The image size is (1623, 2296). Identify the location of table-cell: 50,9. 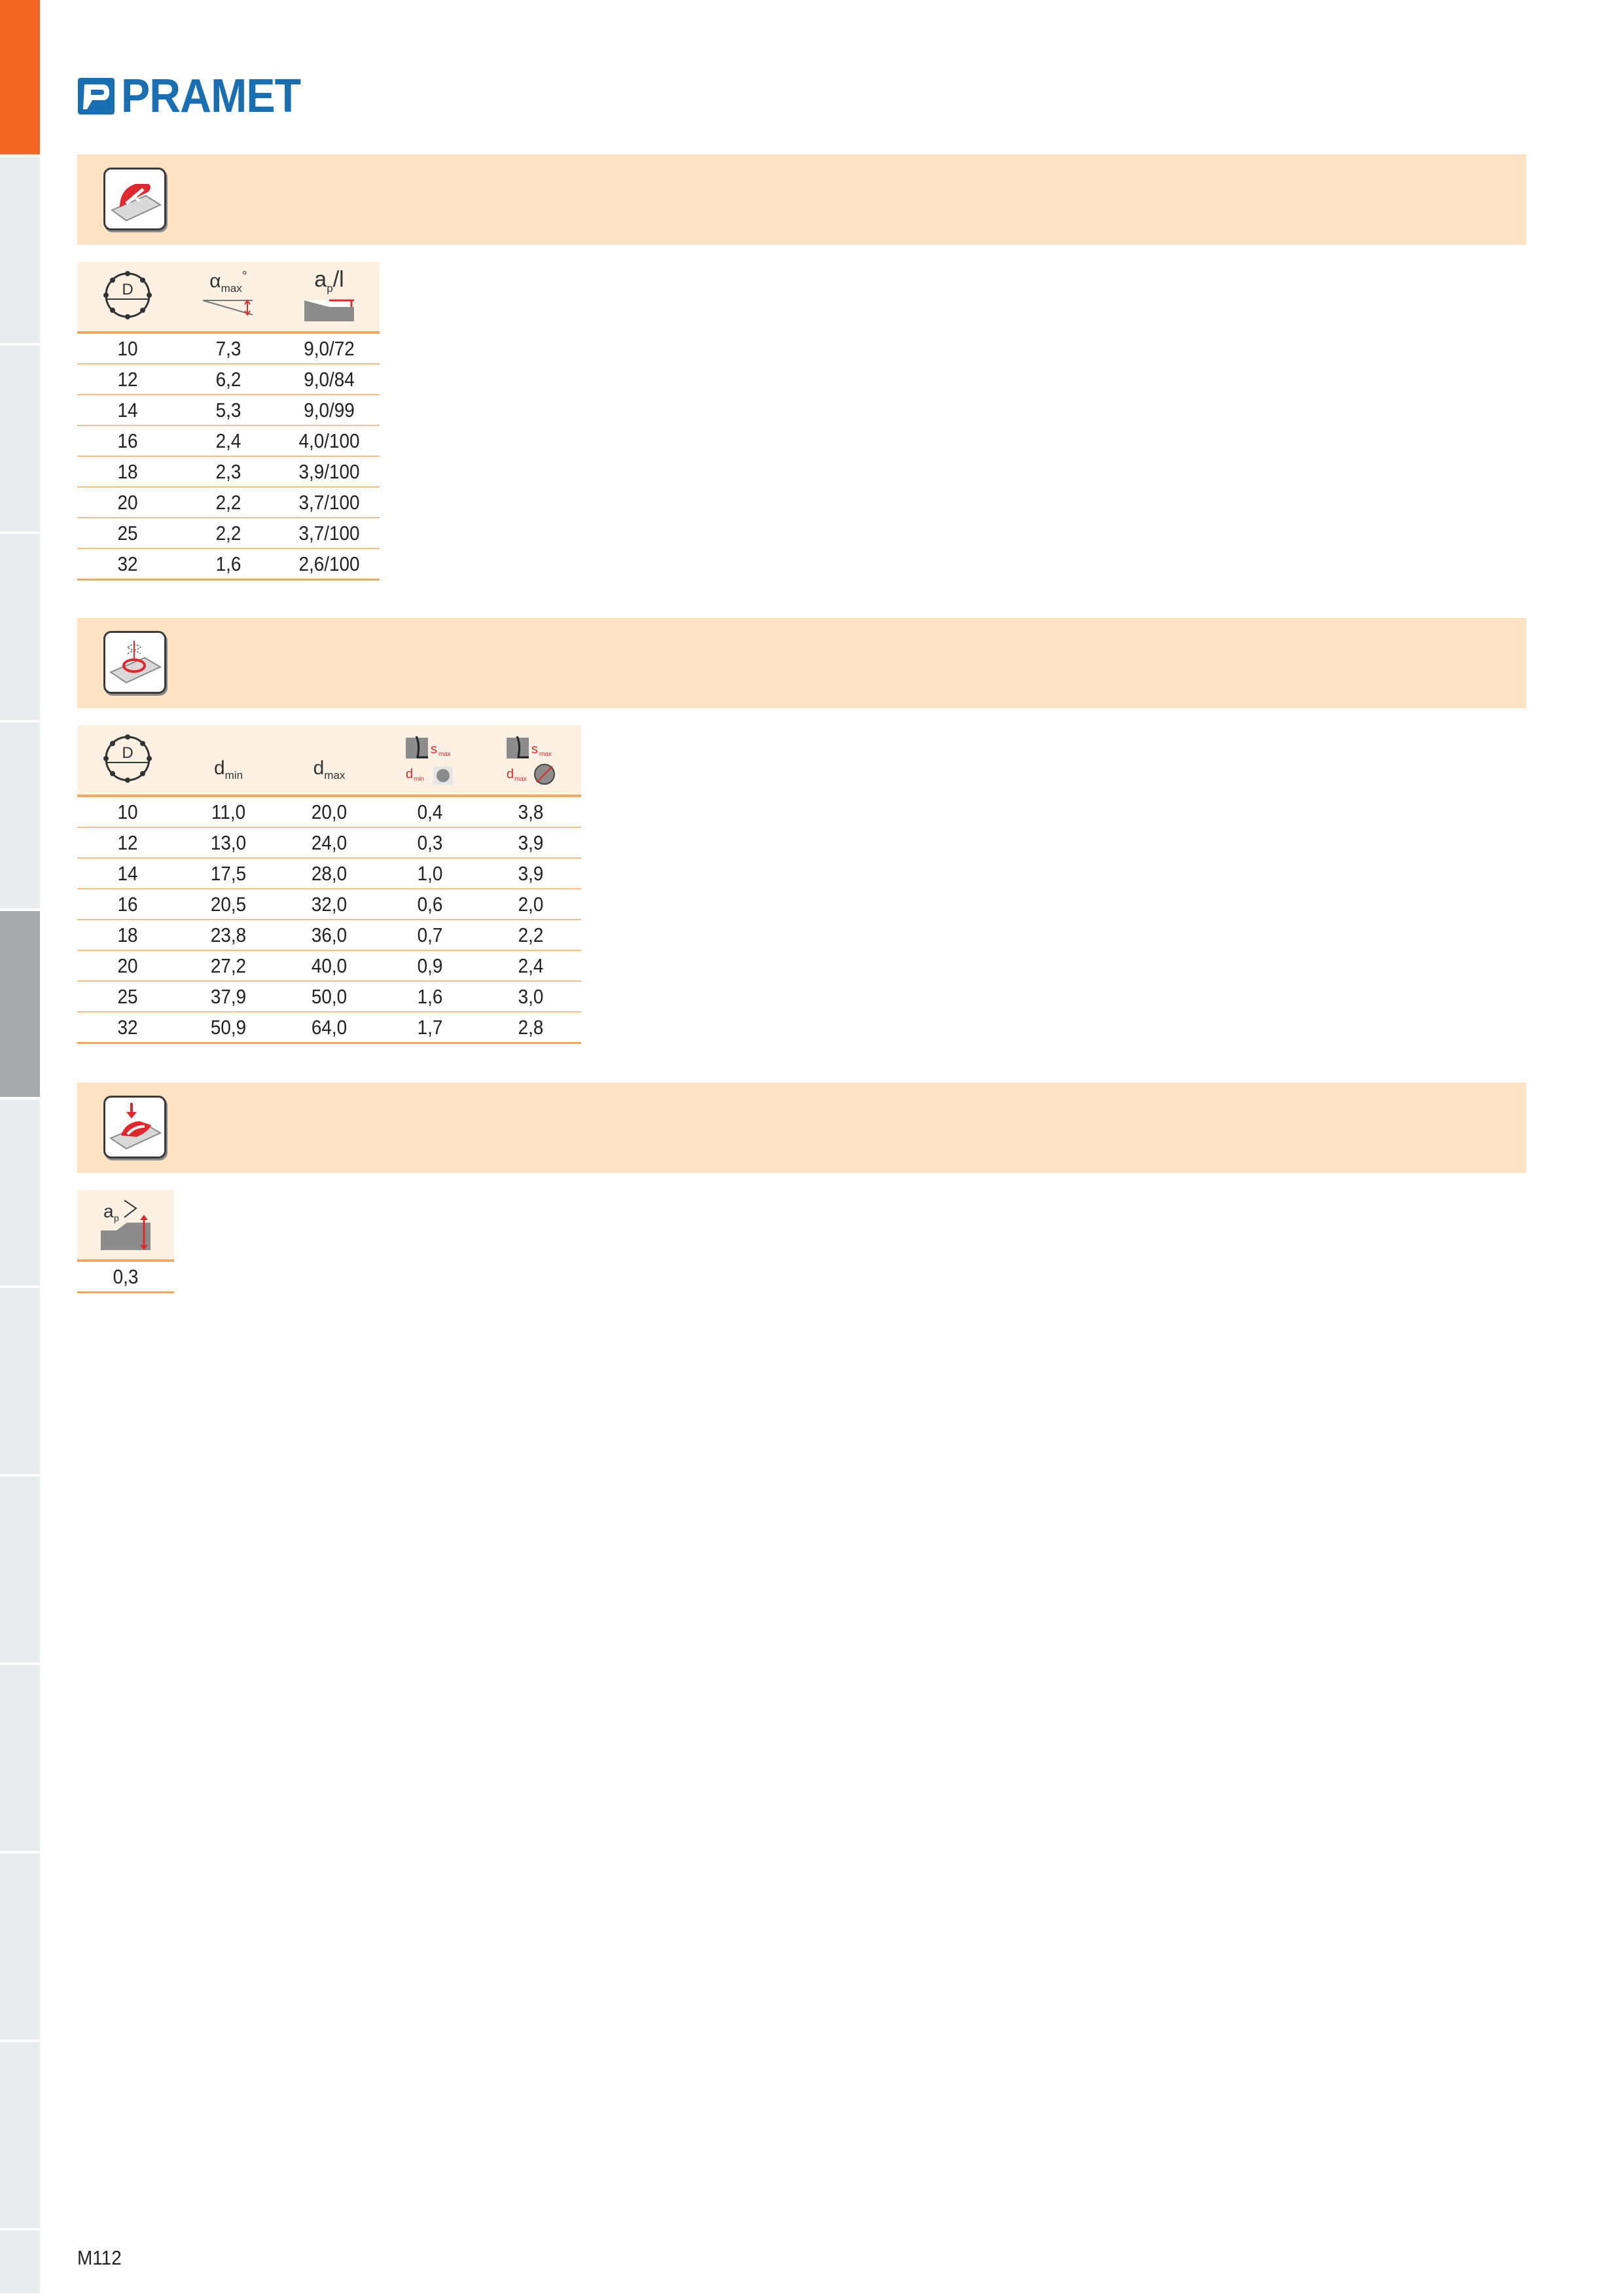
(228, 1028).